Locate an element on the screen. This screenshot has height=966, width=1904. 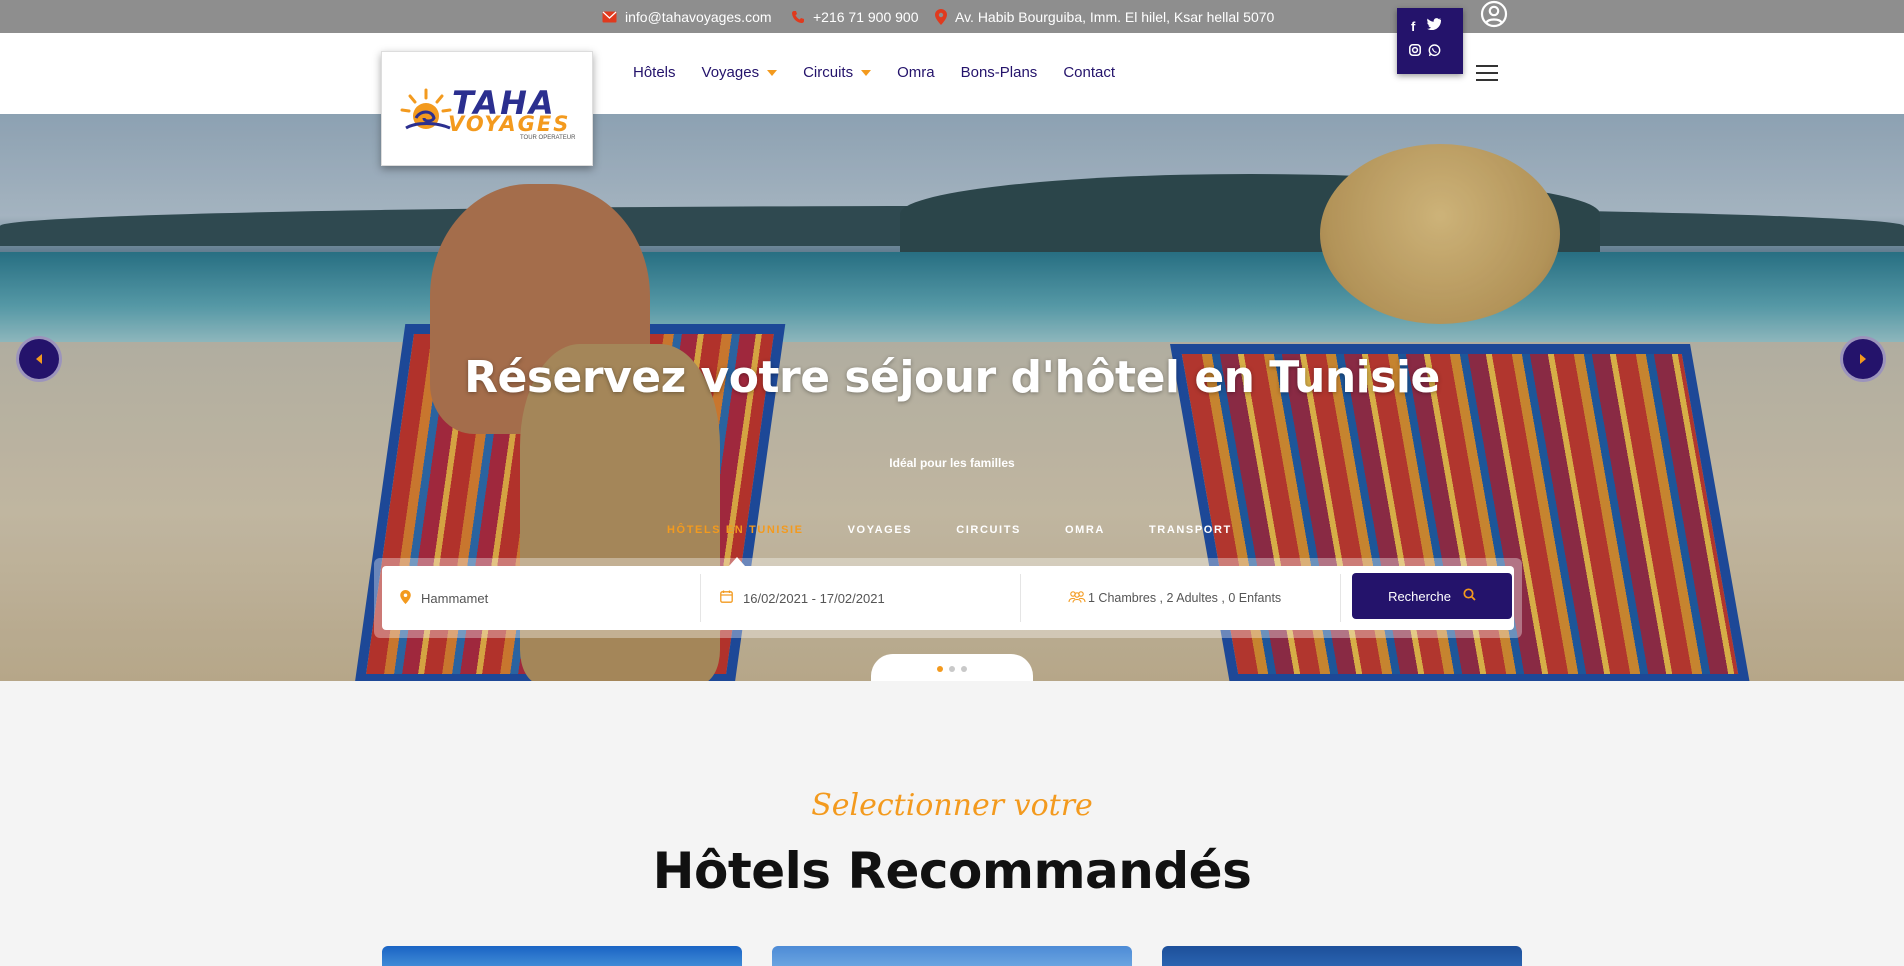
nav-label: Voyages is located at coordinates (730, 72).